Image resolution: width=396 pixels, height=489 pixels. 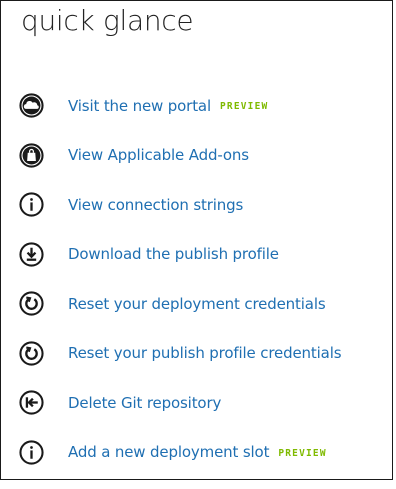 What do you see at coordinates (144, 403) in the screenshot?
I see `link-label: Delete Git repository` at bounding box center [144, 403].